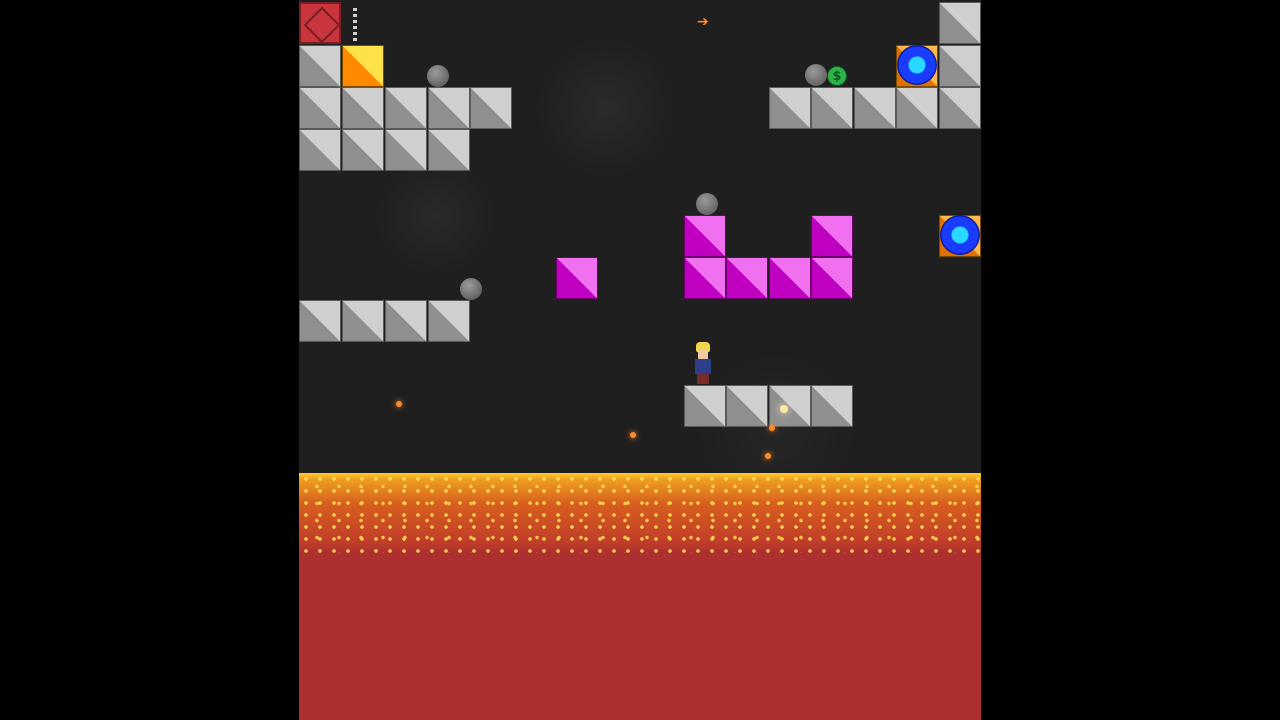 The image size is (1280, 720). What do you see at coordinates (320, 23) in the screenshot?
I see `red-crate-icon` at bounding box center [320, 23].